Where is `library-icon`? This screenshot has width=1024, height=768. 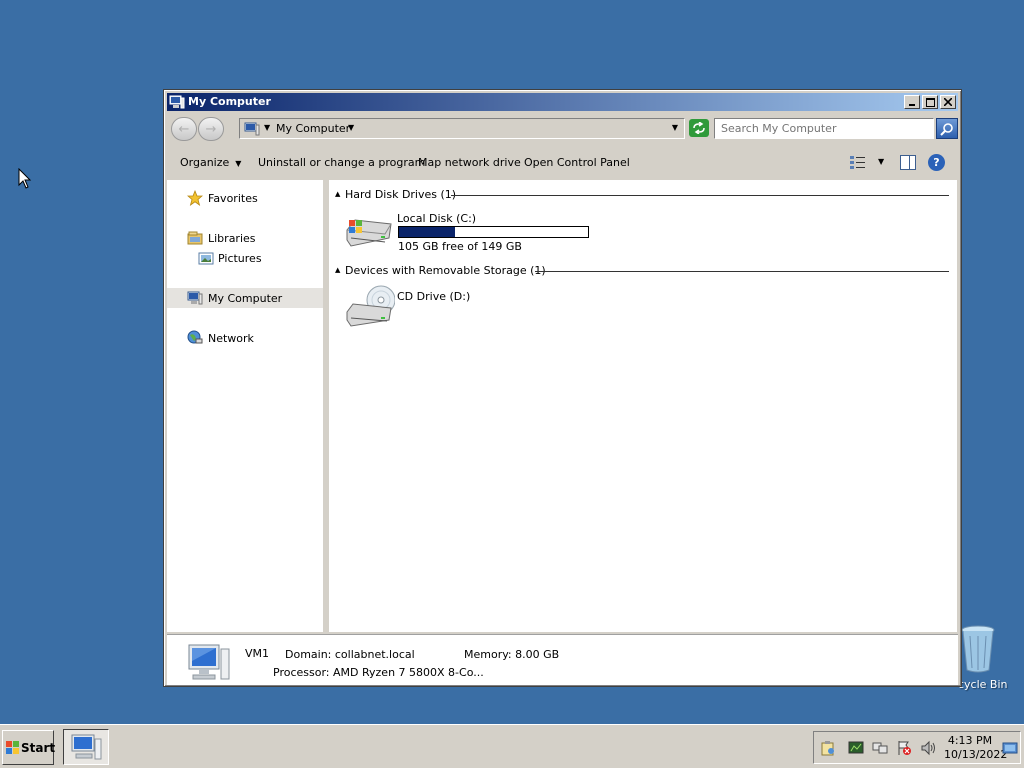
library-icon is located at coordinates (195, 238).